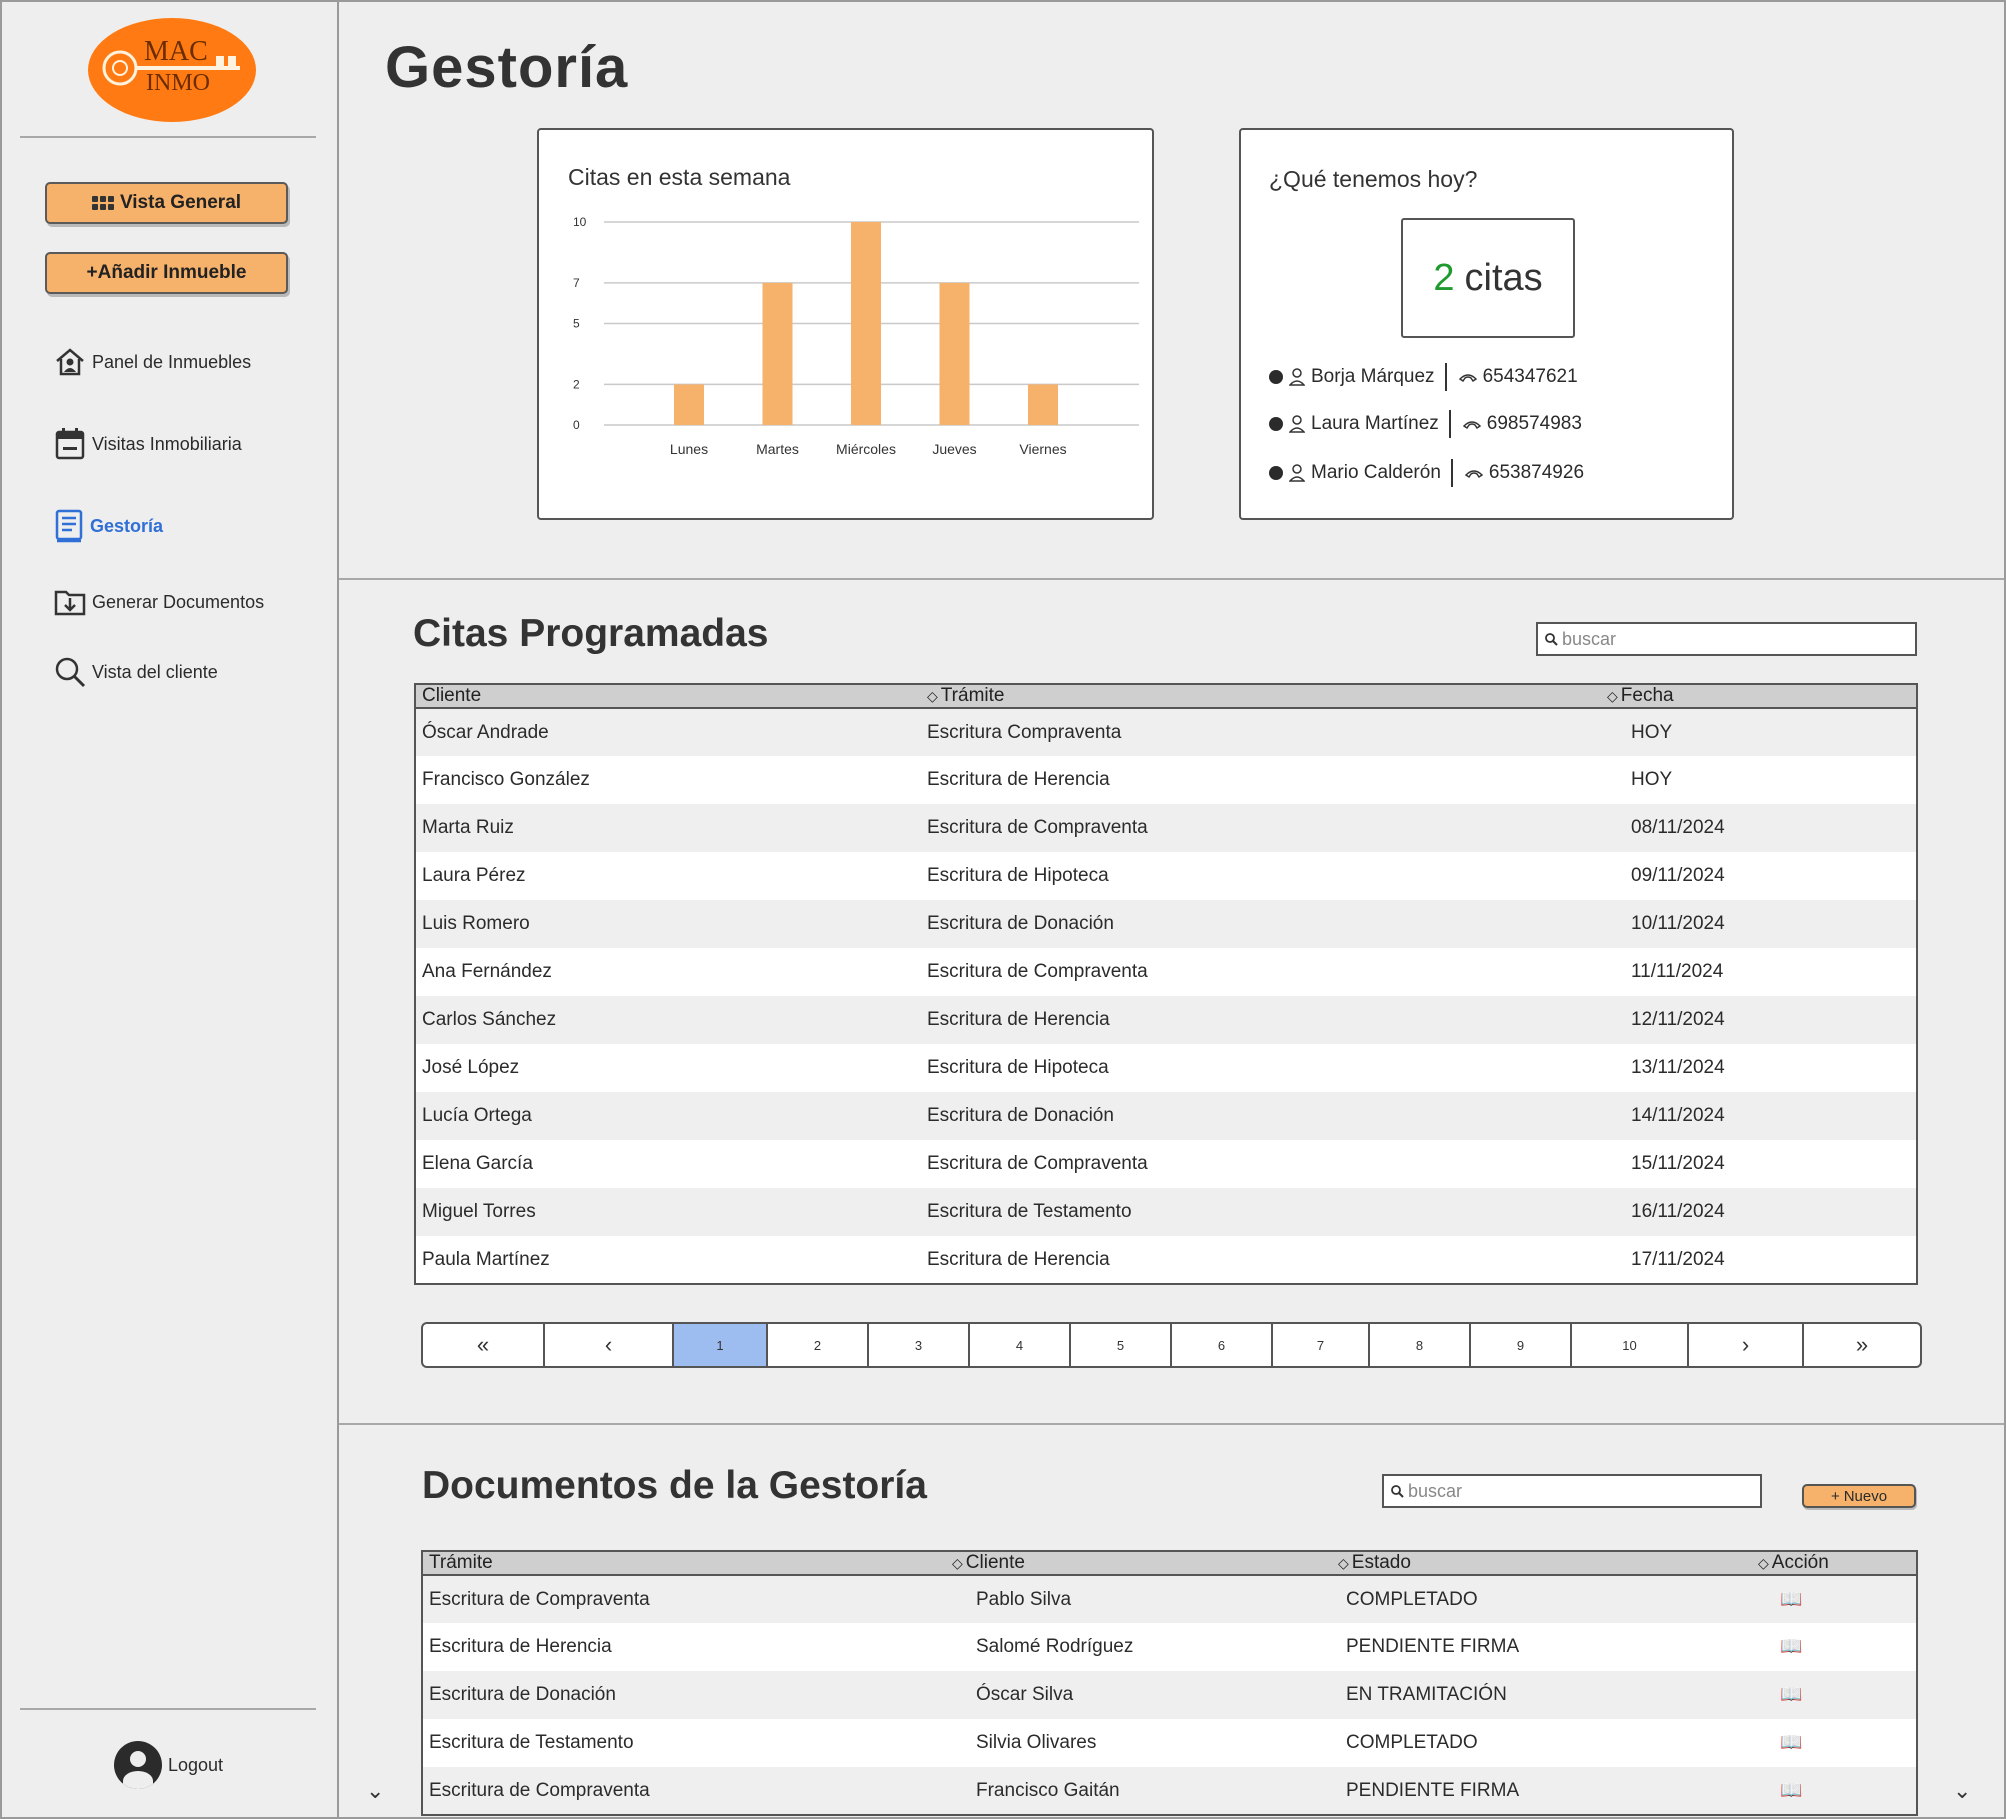  Describe the element at coordinates (1321, 1345) in the screenshot. I see `pagination-page-7: 7` at that location.